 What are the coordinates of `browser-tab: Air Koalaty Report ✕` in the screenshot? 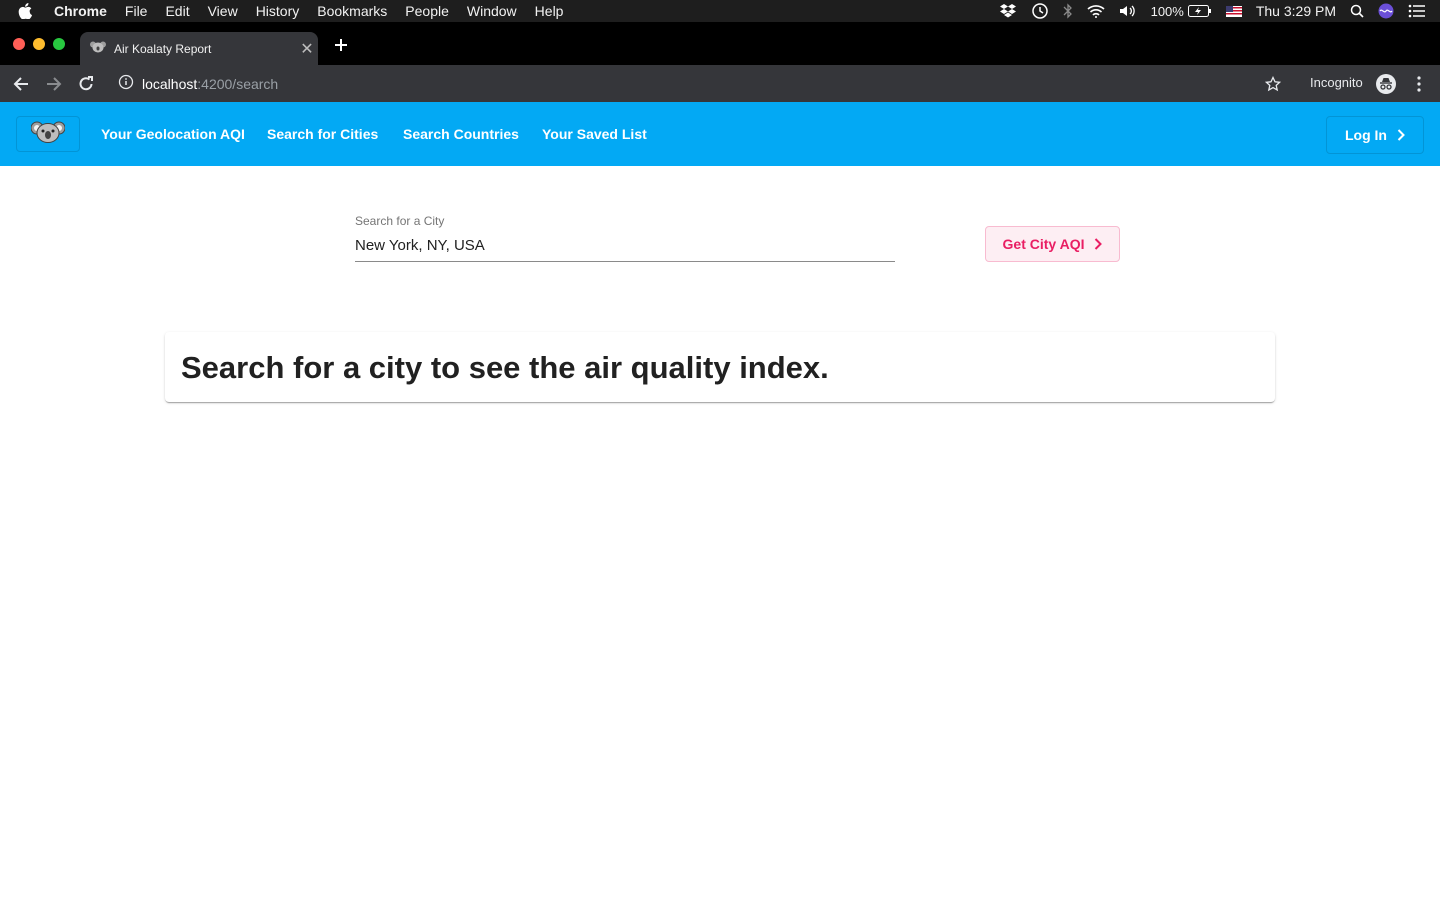 It's located at (199, 48).